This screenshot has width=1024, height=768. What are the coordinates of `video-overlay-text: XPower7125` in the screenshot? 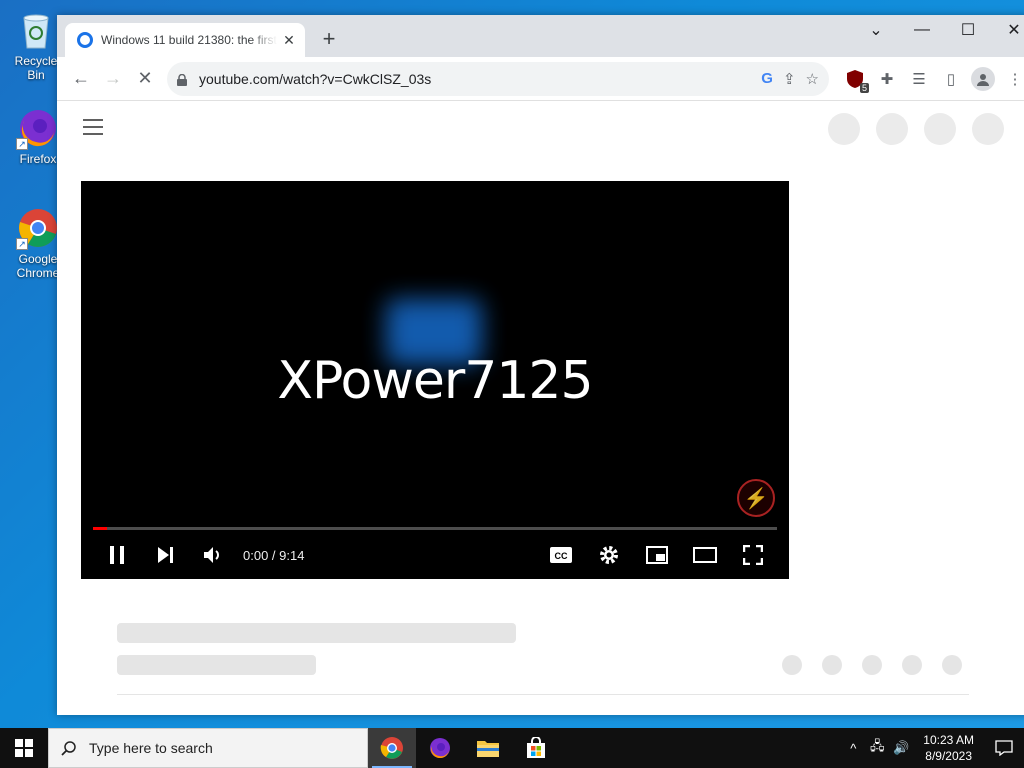 It's located at (435, 381).